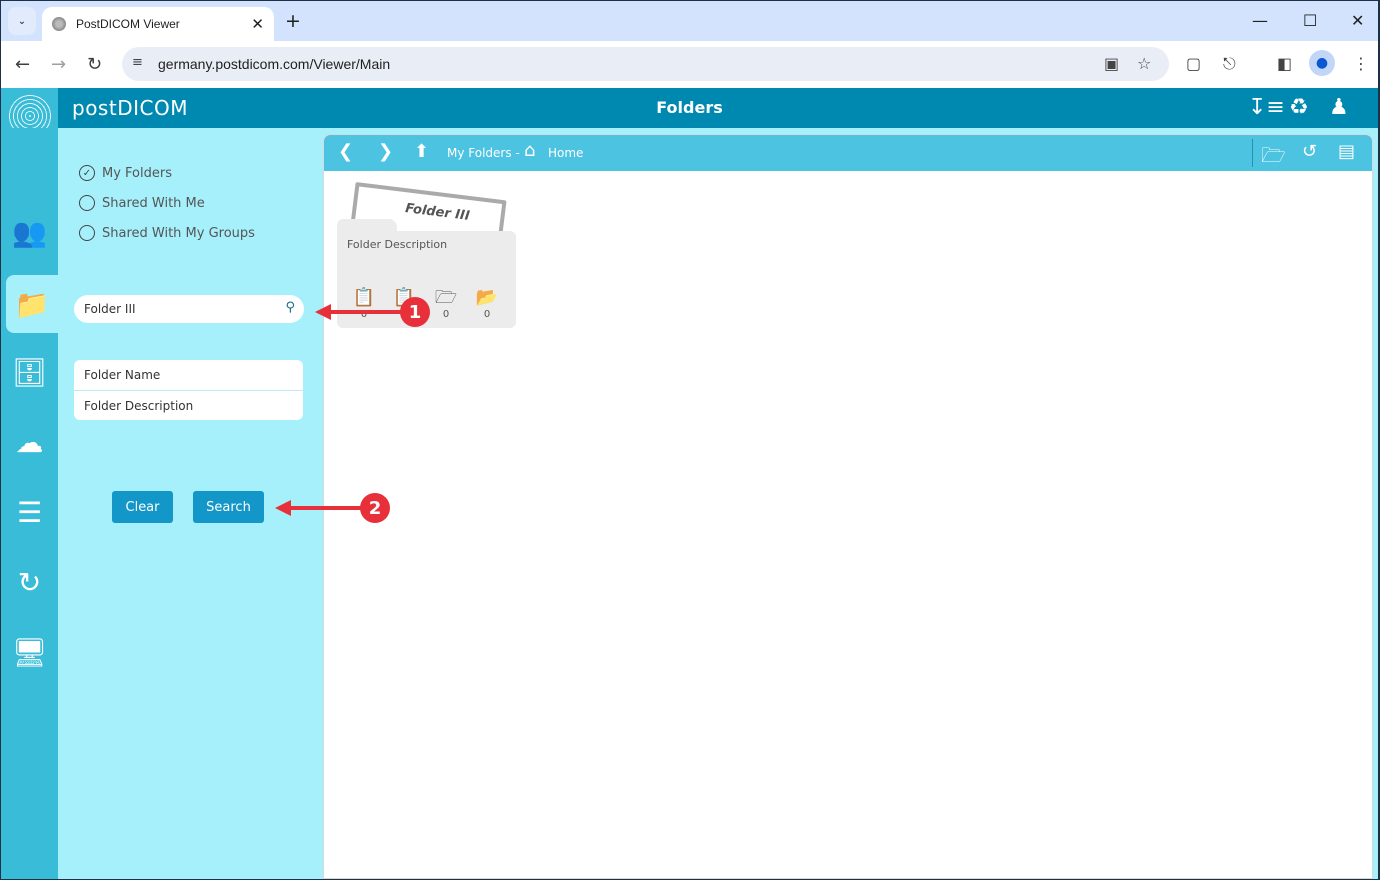  What do you see at coordinates (153, 203) in the screenshot?
I see `scope-label: Shared With Me` at bounding box center [153, 203].